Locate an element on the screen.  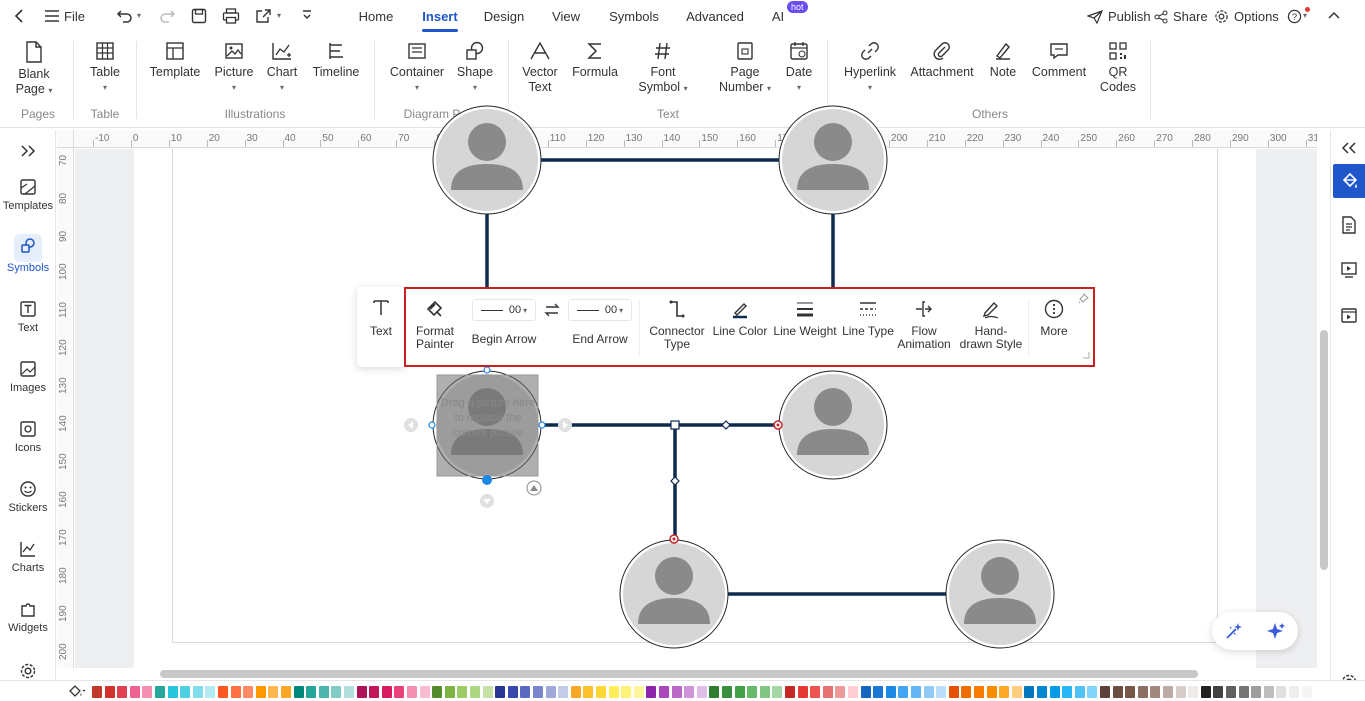
comment-button: Comment is located at coordinates (1059, 60).